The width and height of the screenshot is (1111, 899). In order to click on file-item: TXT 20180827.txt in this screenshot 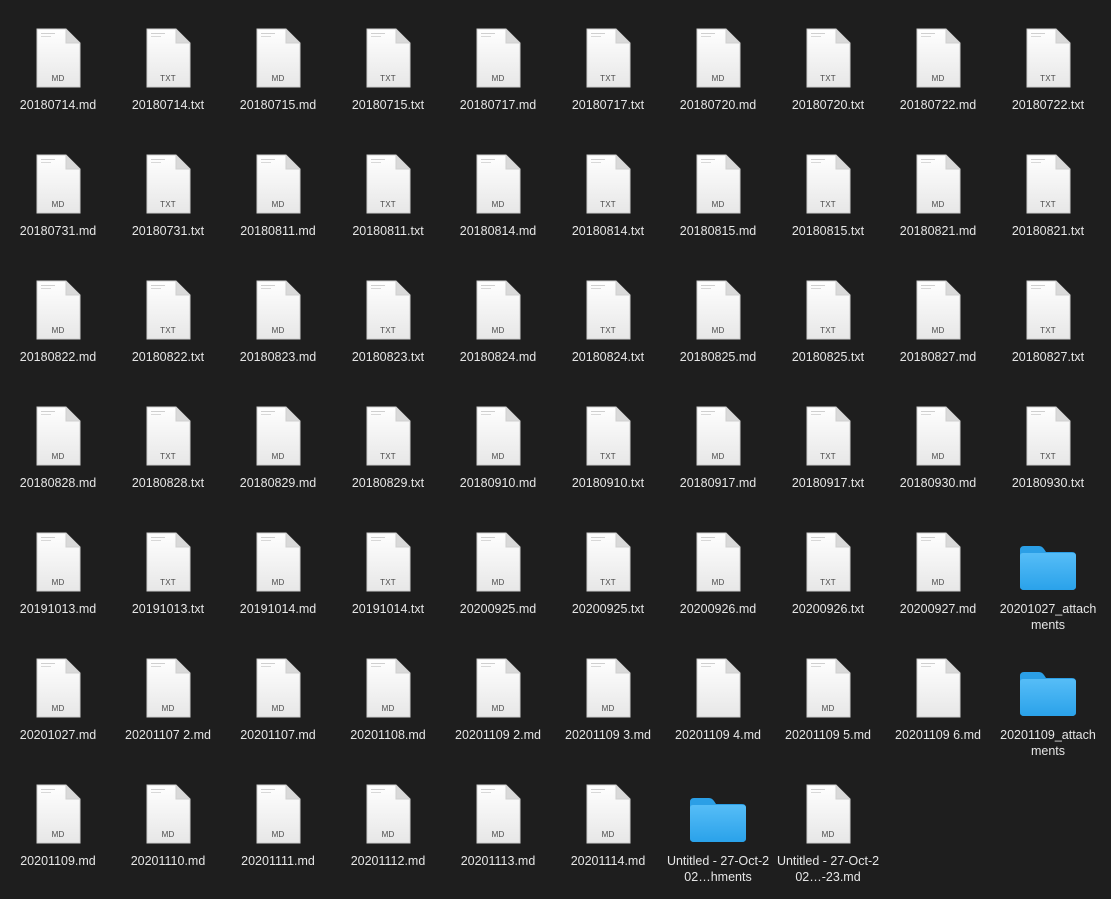, I will do `click(1048, 311)`.